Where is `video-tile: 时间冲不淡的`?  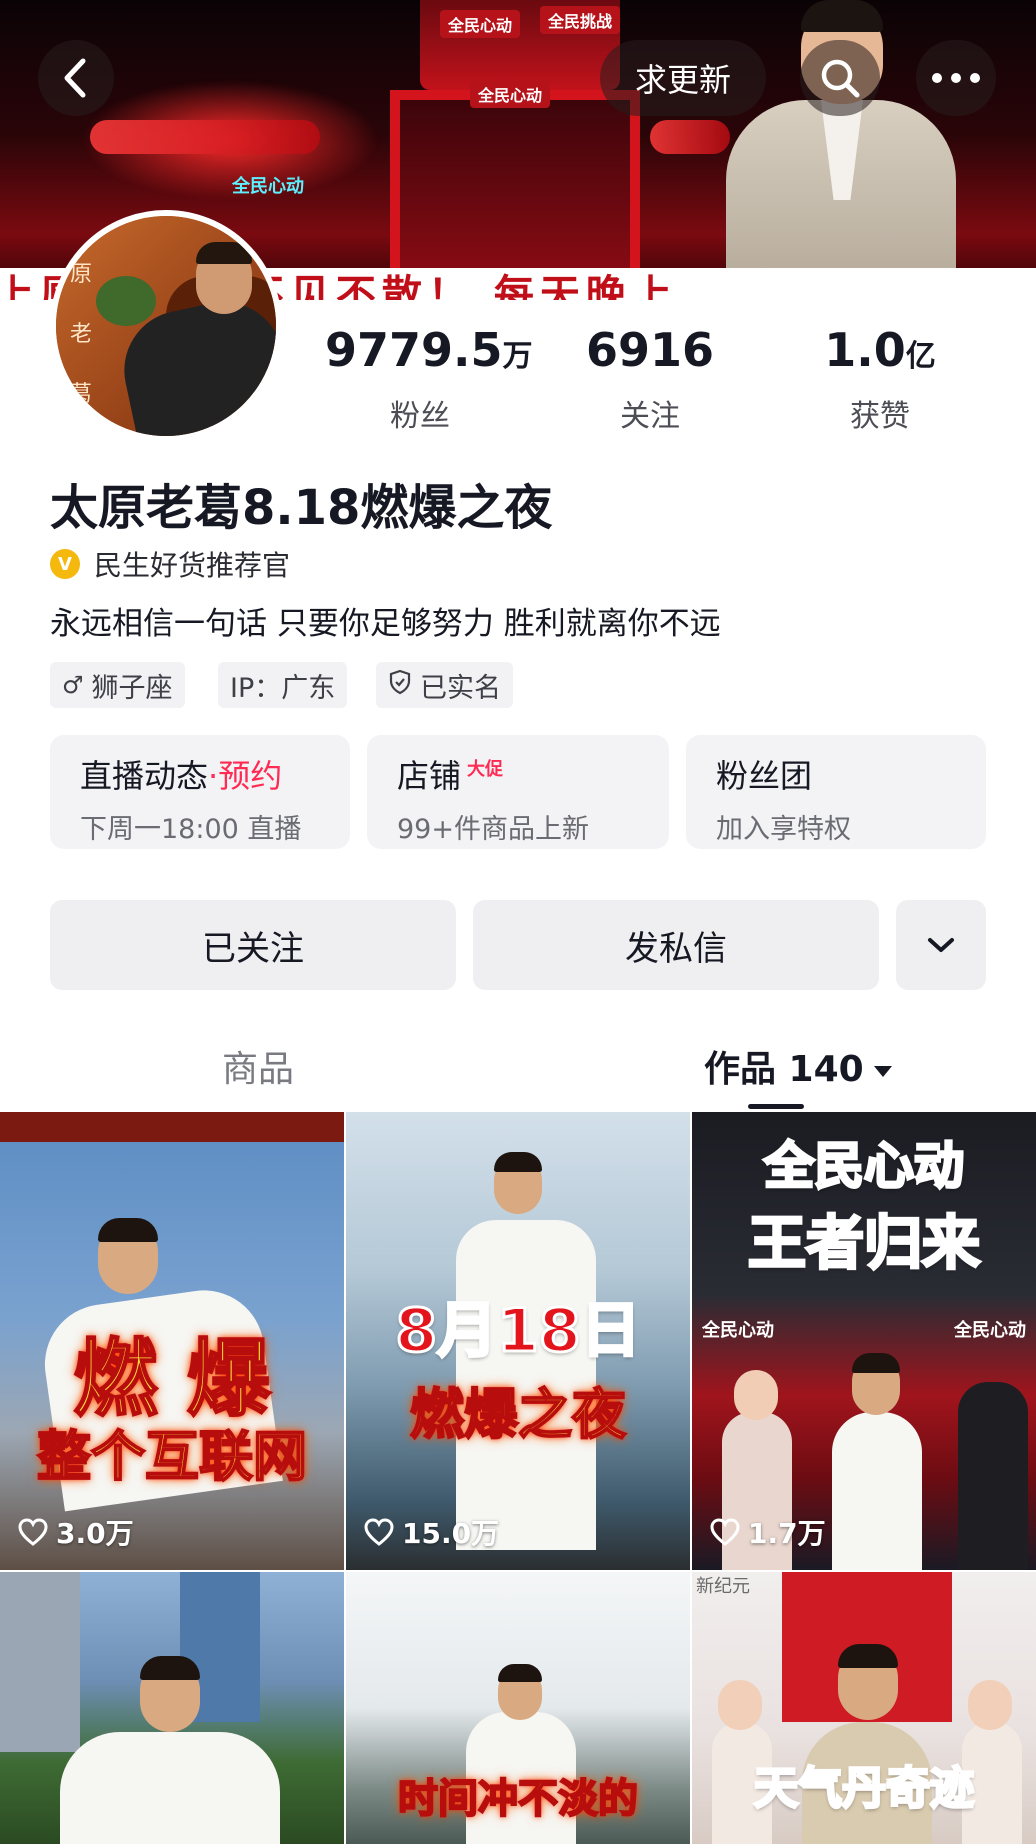 video-tile: 时间冲不淡的 is located at coordinates (518, 1708).